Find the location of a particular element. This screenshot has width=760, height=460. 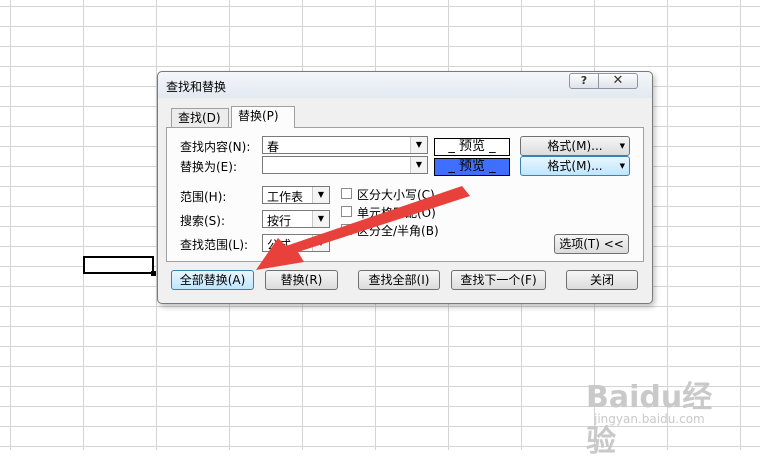

arrow-shape is located at coordinates (363, 228).